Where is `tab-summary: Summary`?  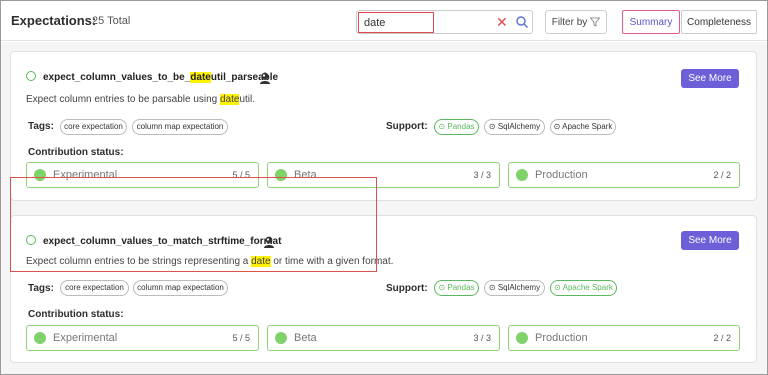 tab-summary: Summary is located at coordinates (651, 22).